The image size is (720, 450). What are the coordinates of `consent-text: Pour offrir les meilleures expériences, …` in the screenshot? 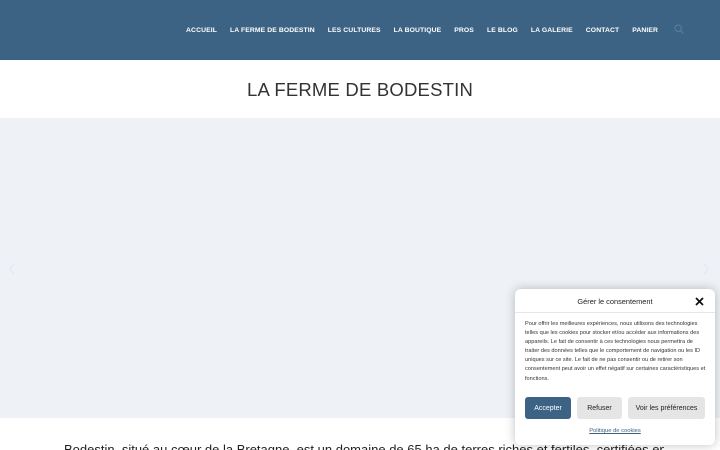 It's located at (615, 351).